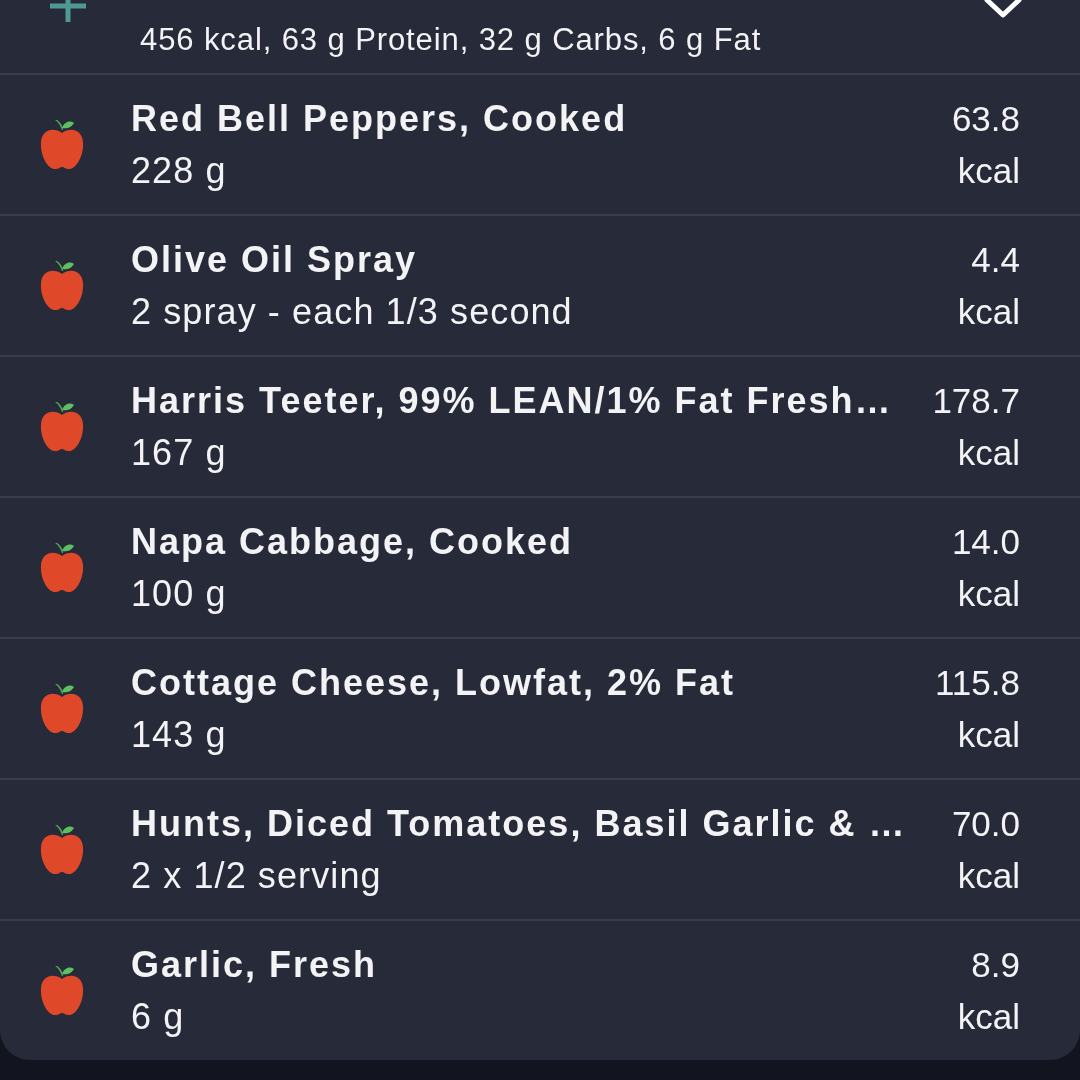  What do you see at coordinates (540, 990) in the screenshot?
I see `food-row: Garlic, Fresh 6 g 8.9 kcal` at bounding box center [540, 990].